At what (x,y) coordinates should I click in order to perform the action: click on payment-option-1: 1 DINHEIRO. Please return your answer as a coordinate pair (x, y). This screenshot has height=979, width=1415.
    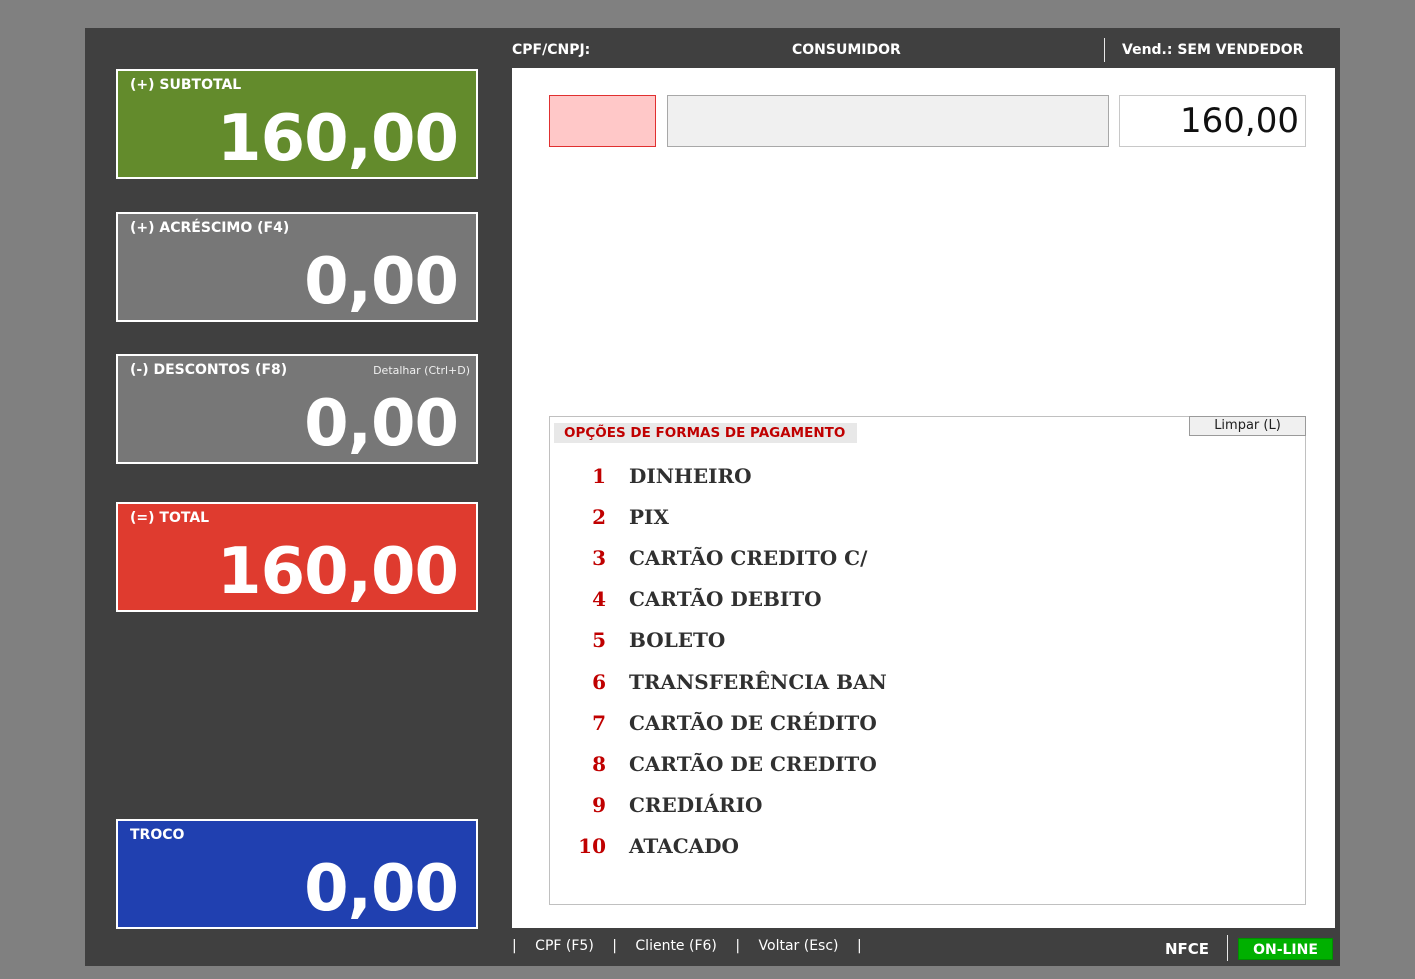
    Looking at the image, I should click on (927, 475).